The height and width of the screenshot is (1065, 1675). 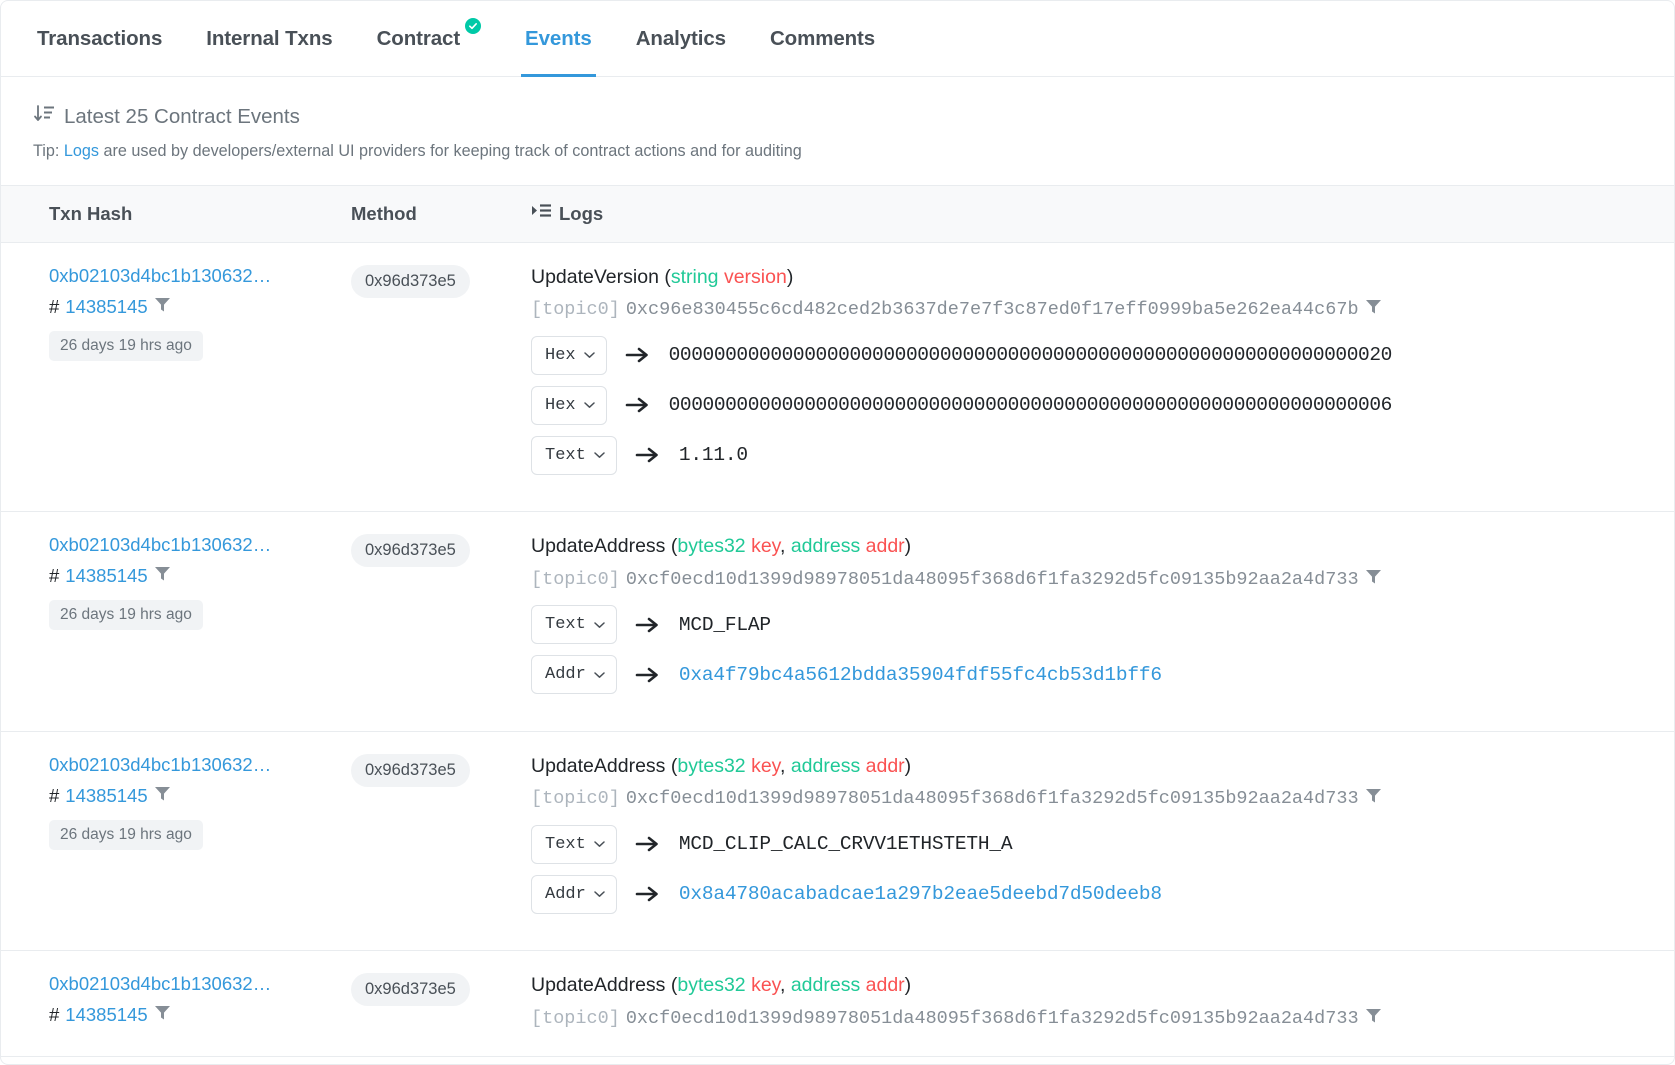 I want to click on sort-descending-icon, so click(x=44, y=117).